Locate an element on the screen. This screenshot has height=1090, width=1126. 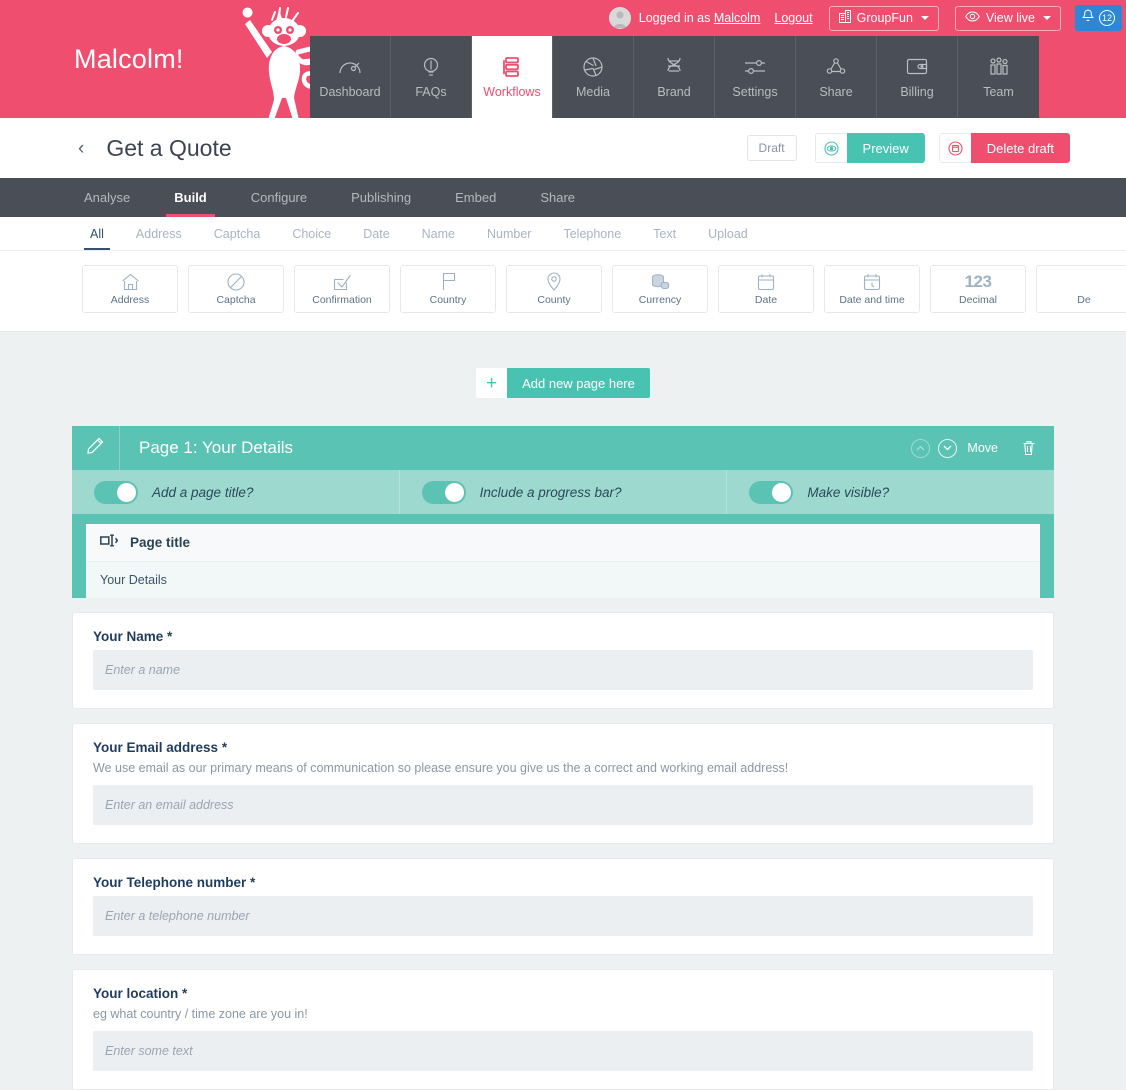
filter-date: Date is located at coordinates (376, 233).